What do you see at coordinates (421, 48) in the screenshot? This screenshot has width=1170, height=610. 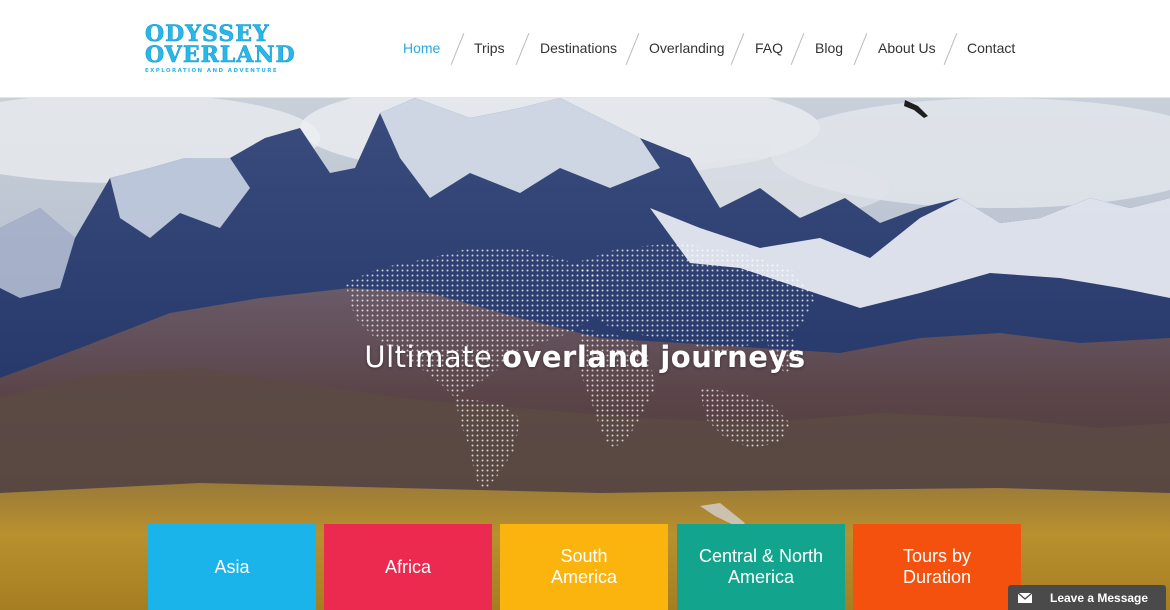 I see `nav-home: Home` at bounding box center [421, 48].